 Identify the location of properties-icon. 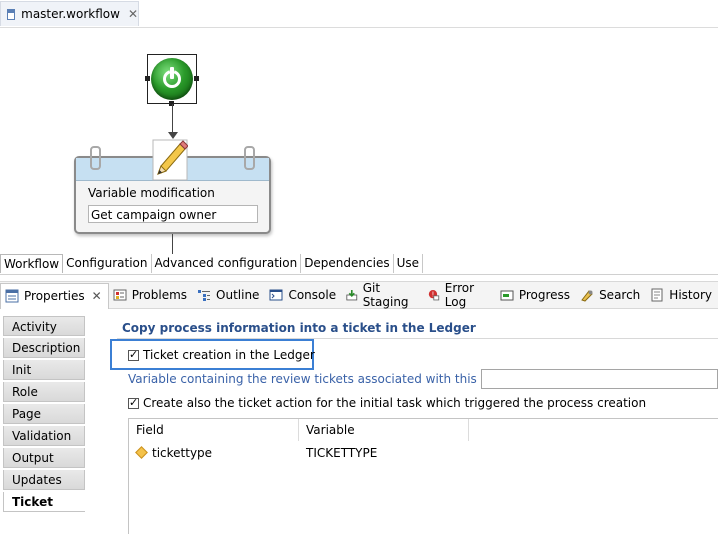
(12, 296).